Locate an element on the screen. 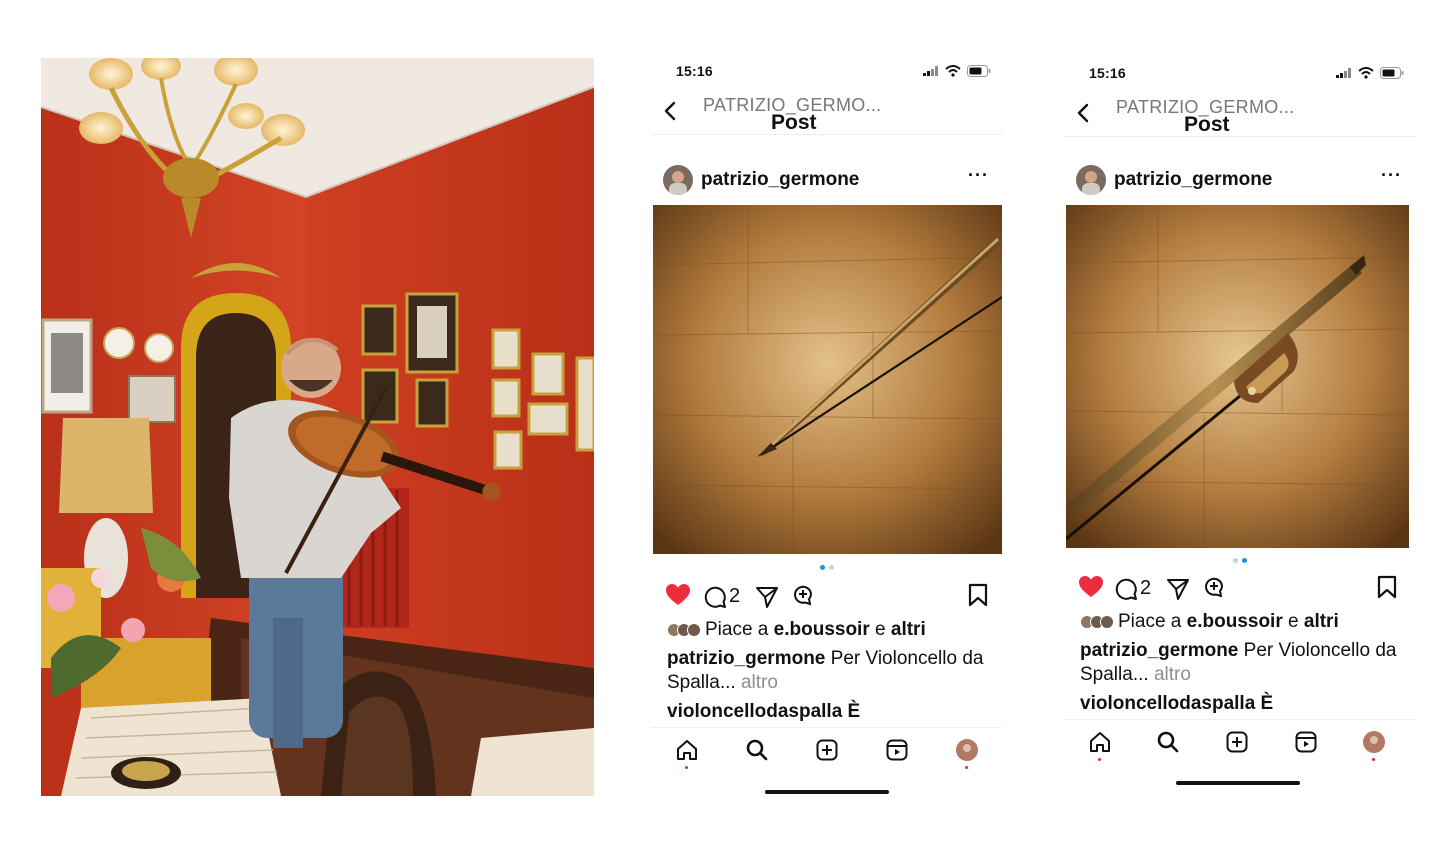 The image size is (1456, 842). post-image-bow-frog is located at coordinates (1237, 376).